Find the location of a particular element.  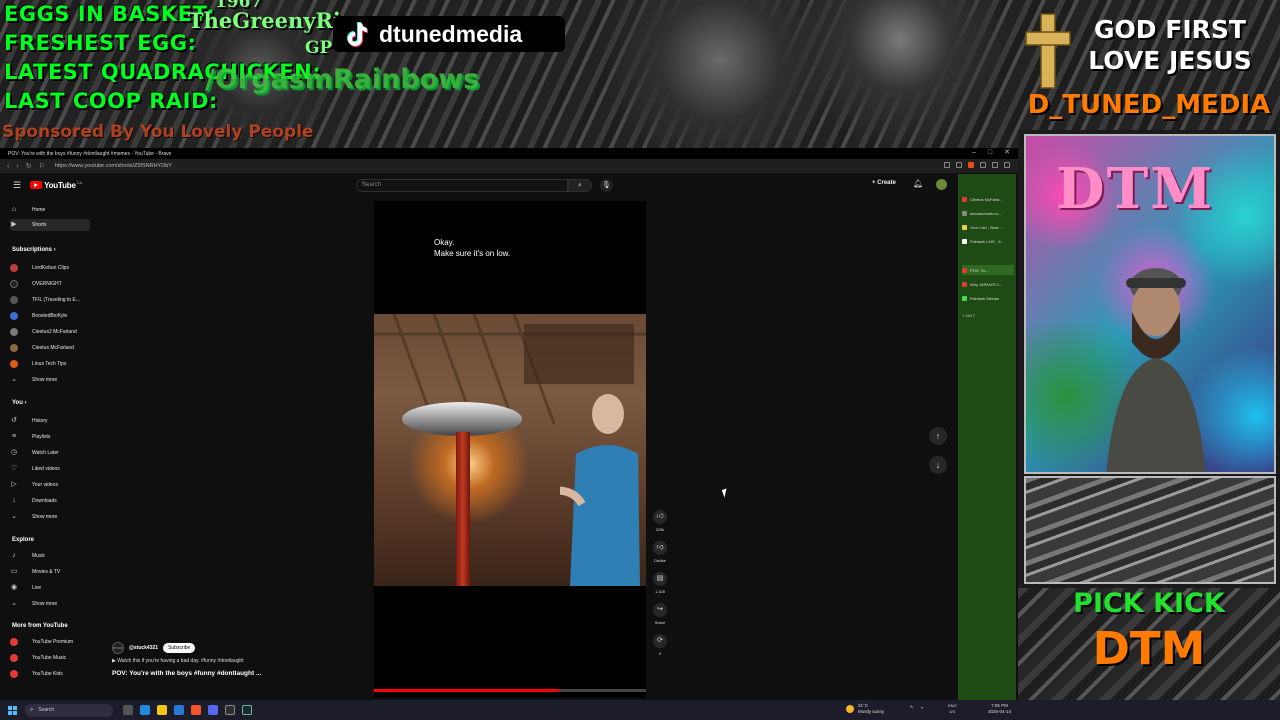

country-code: CA is located at coordinates (79, 182).